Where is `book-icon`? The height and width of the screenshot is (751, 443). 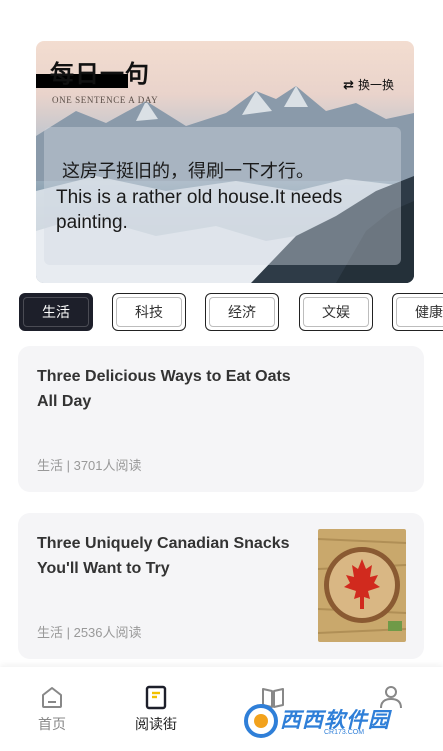 book-icon is located at coordinates (156, 697).